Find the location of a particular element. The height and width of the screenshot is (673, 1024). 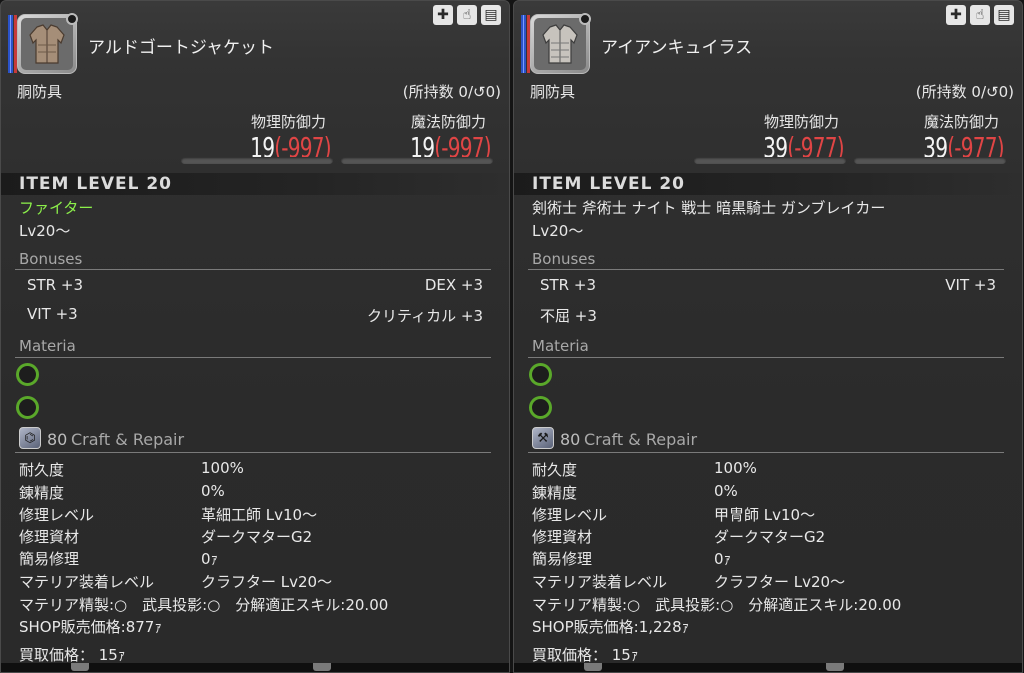

row-value: 革細工師 Lv10〜 is located at coordinates (259, 515).